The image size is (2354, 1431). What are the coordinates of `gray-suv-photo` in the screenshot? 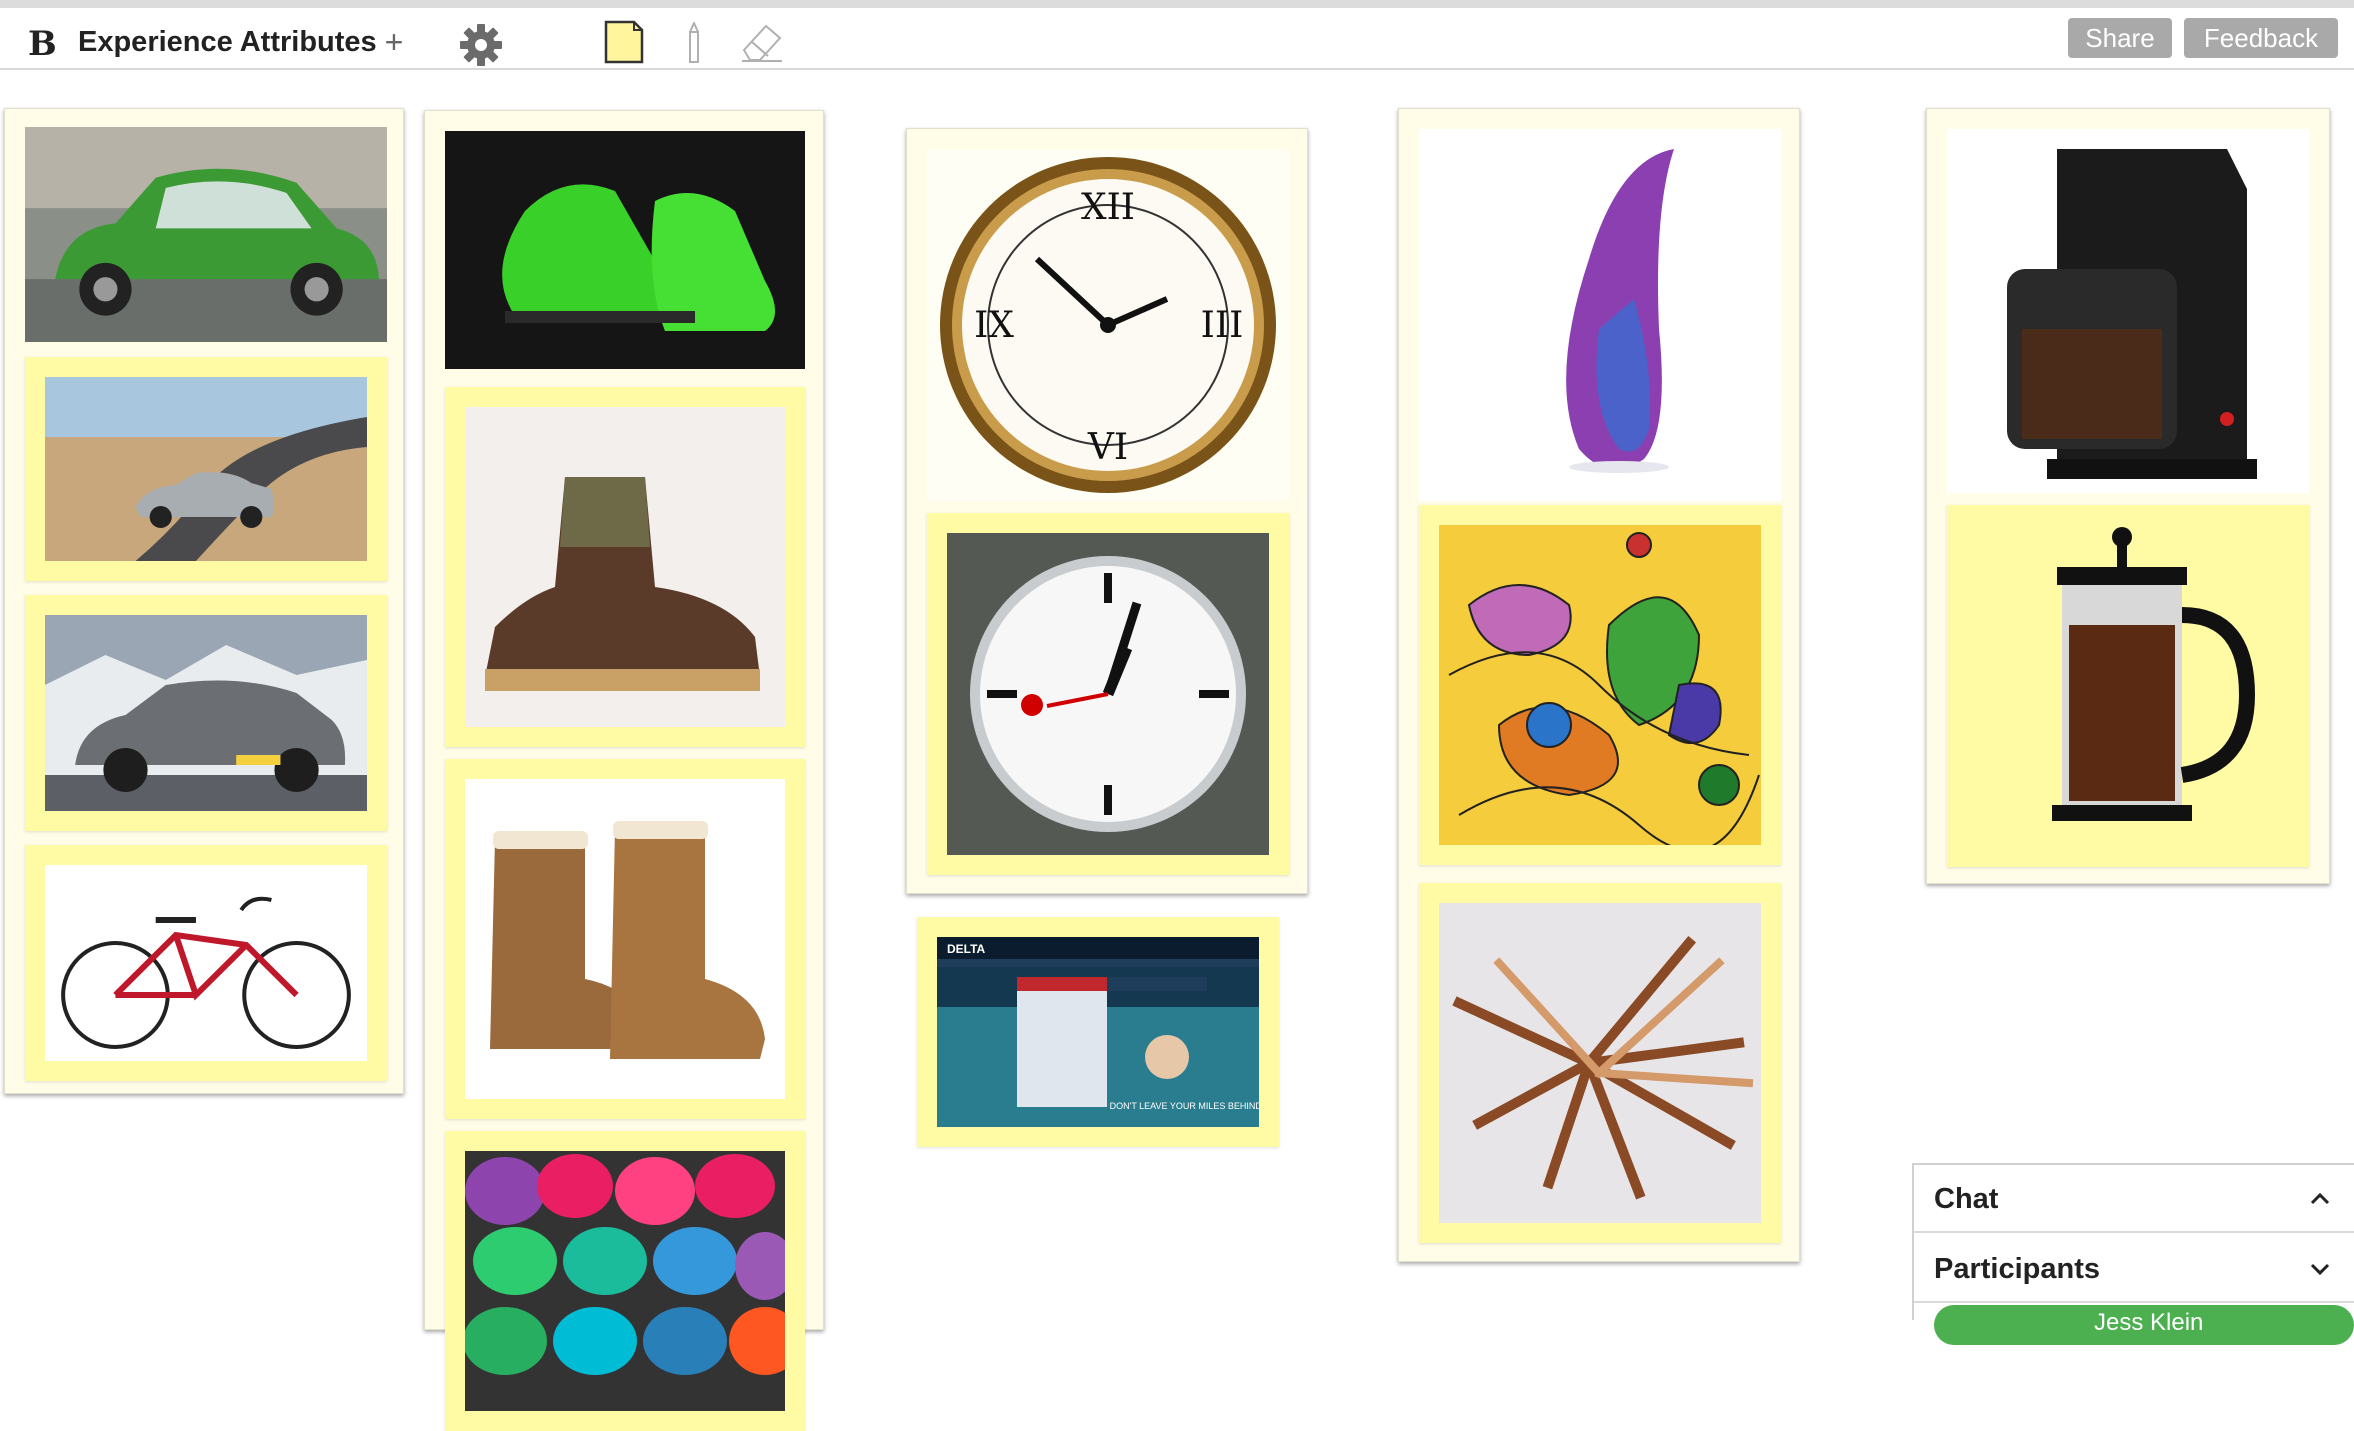 It's located at (206, 713).